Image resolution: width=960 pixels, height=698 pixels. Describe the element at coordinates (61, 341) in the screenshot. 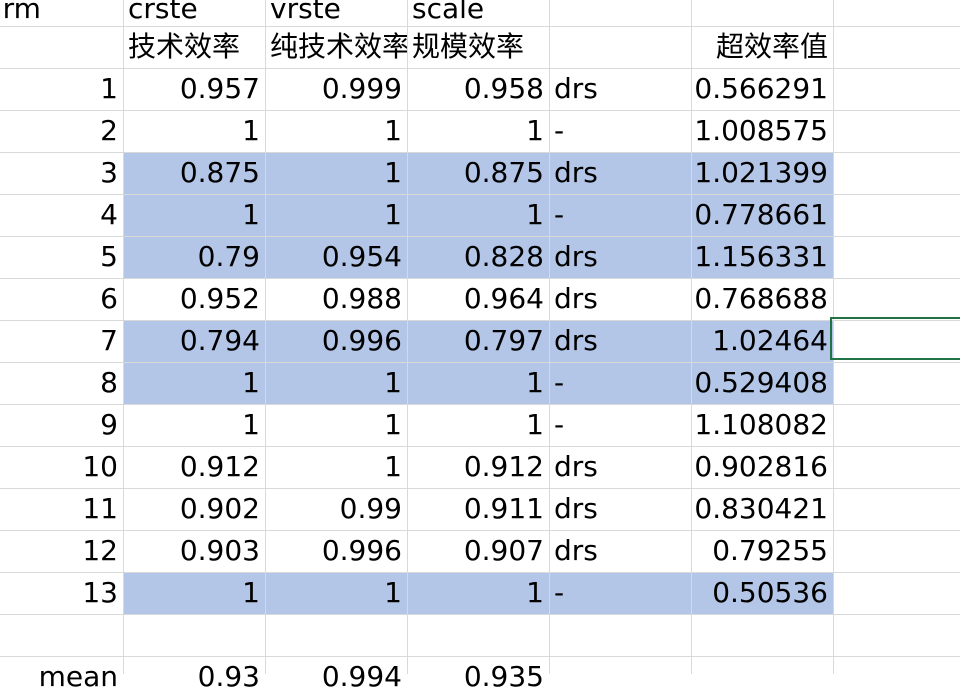

I see `data-cell: 7` at that location.